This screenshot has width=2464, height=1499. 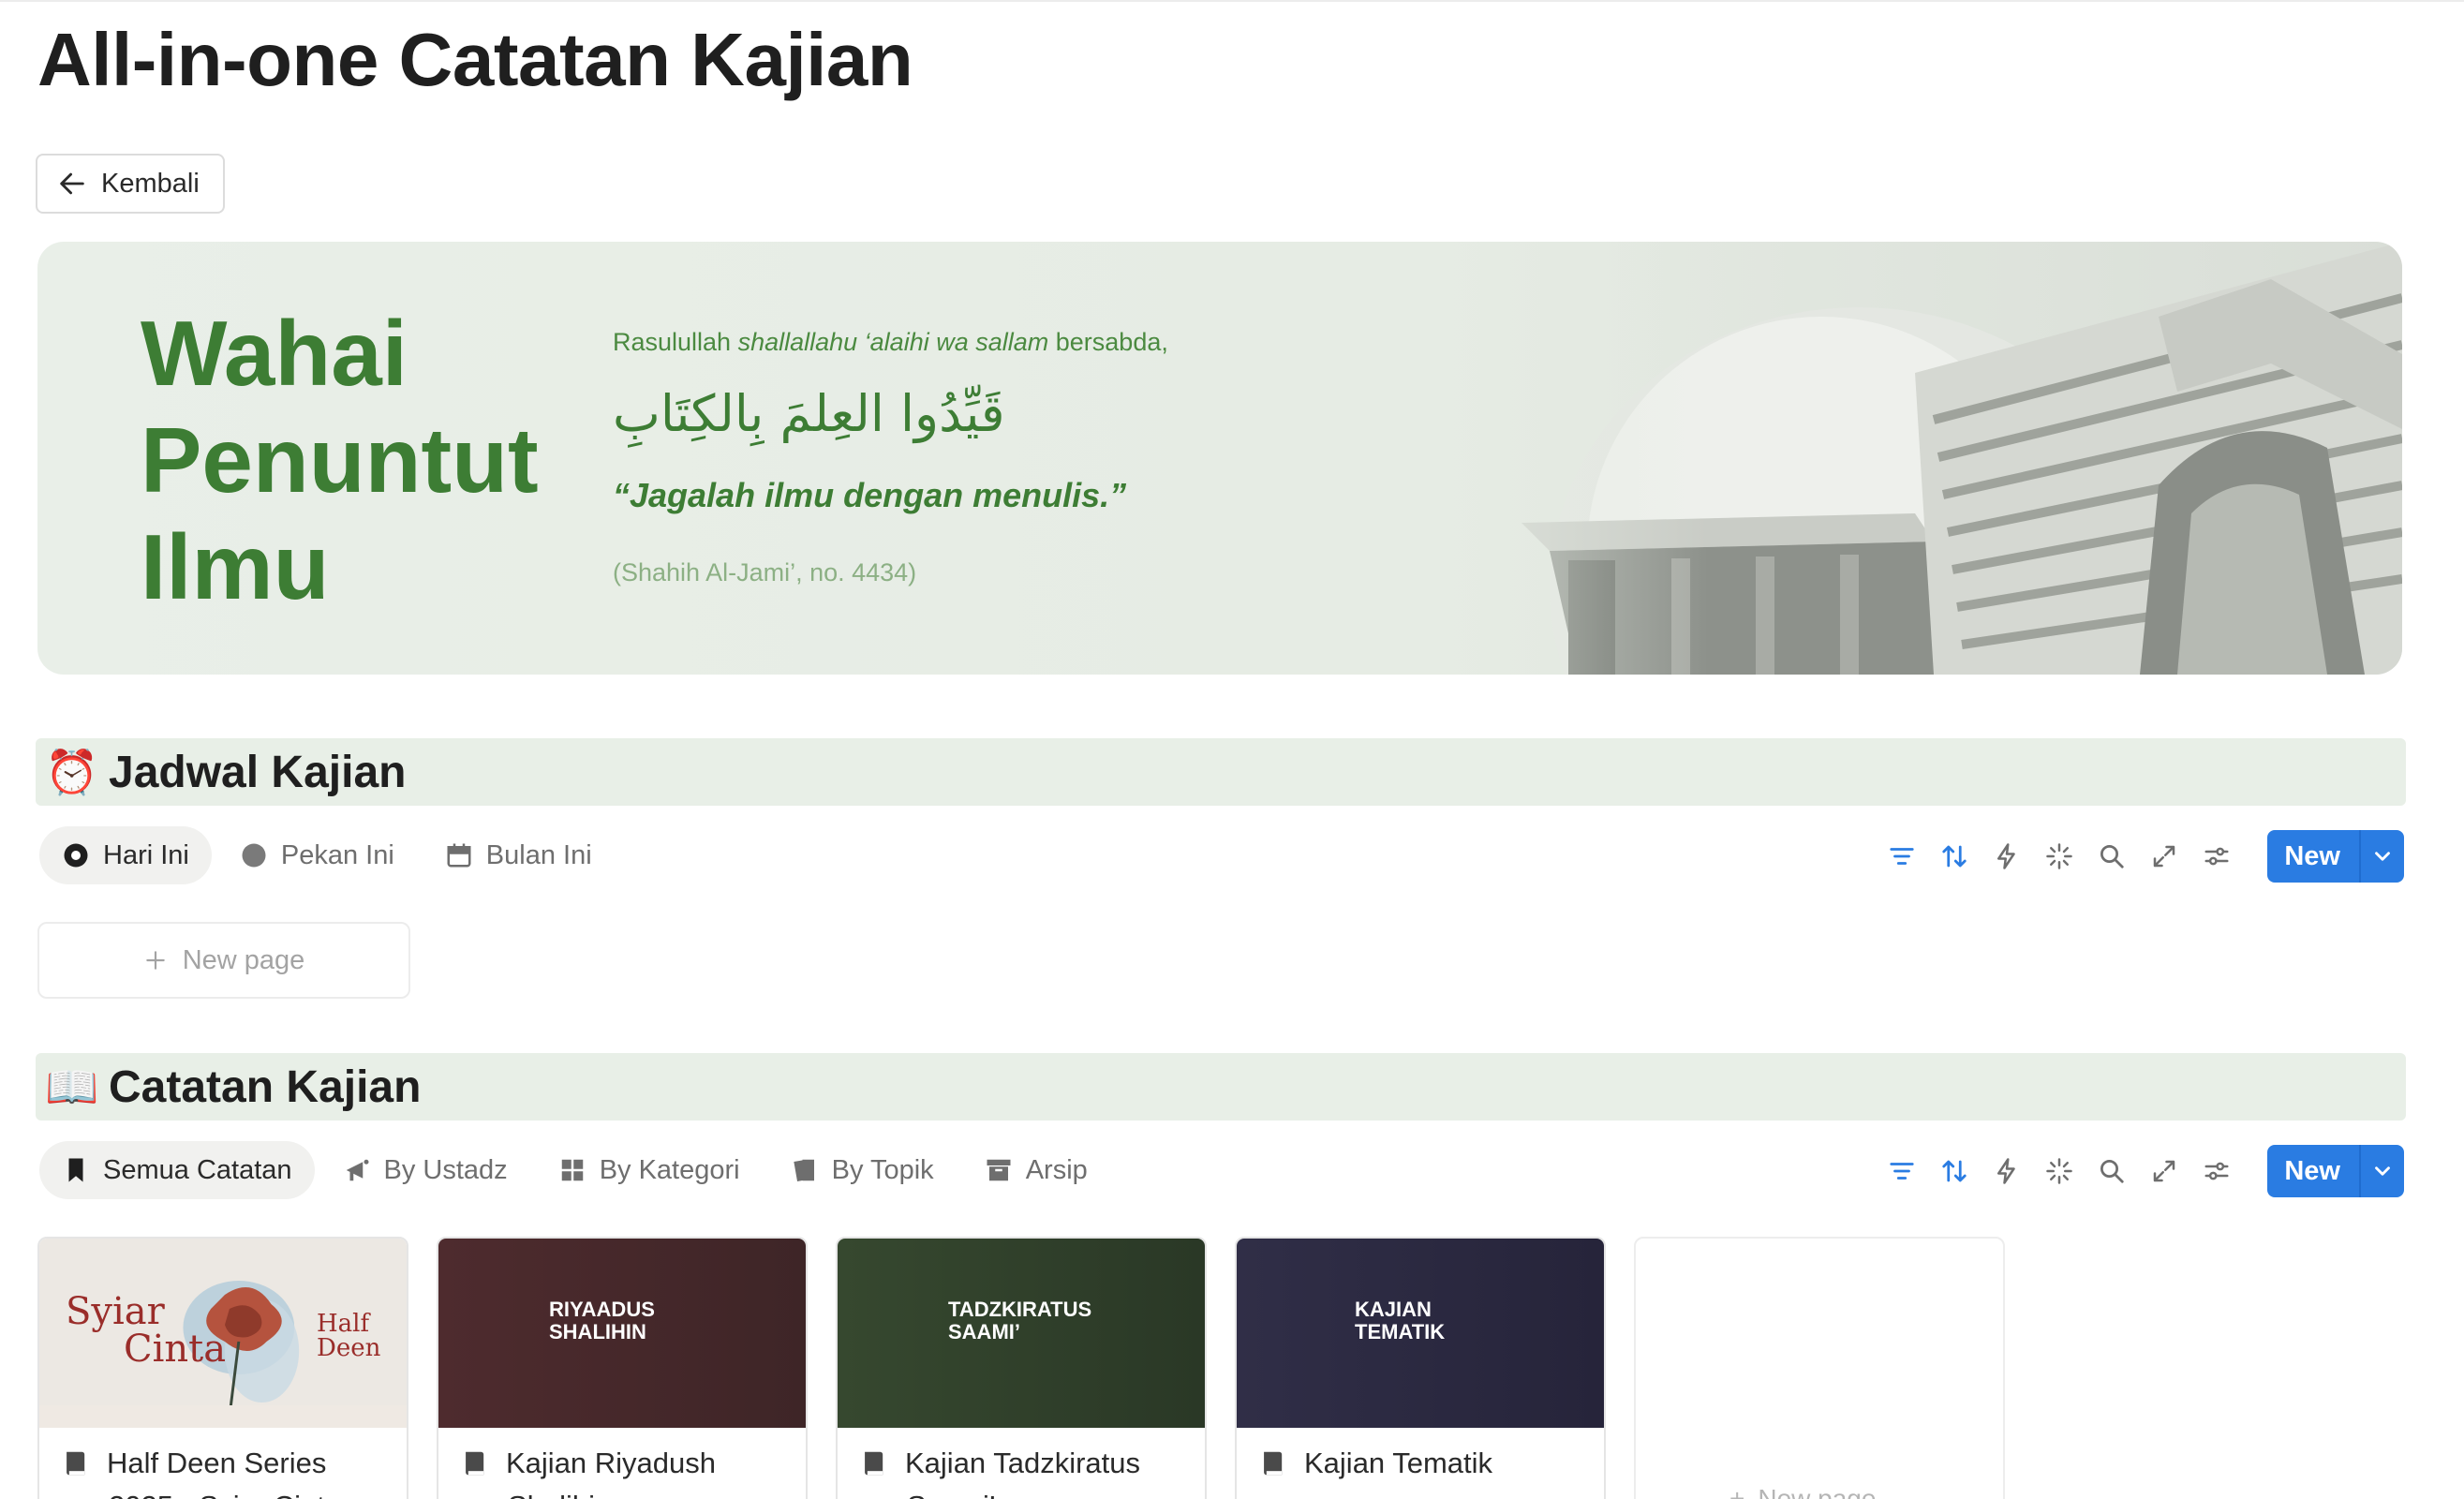 What do you see at coordinates (317, 855) in the screenshot?
I see `tab-pekan-ini: Pekan Ini` at bounding box center [317, 855].